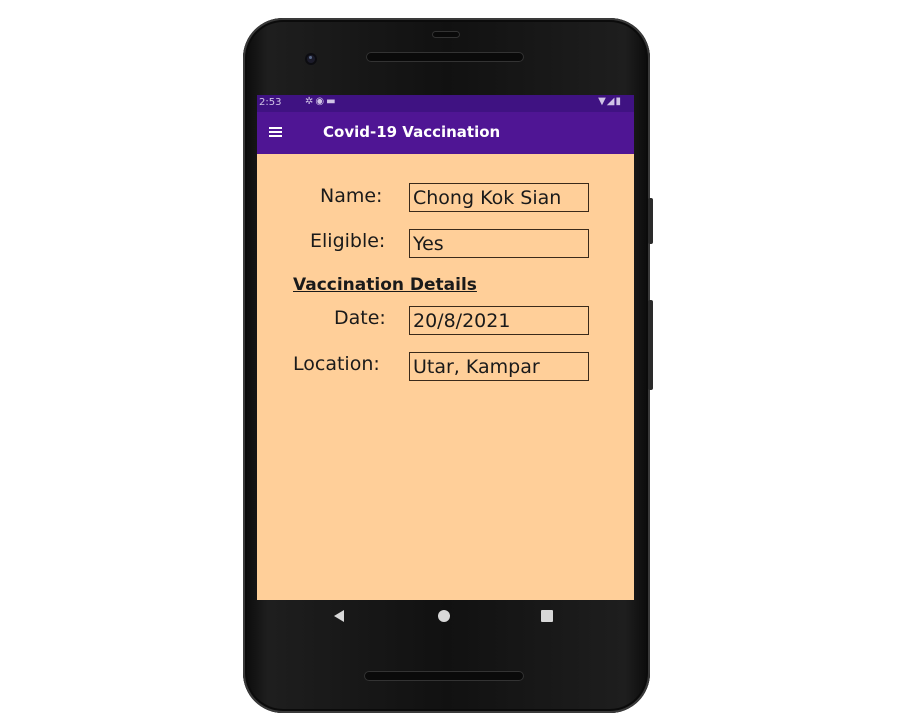 This screenshot has height=719, width=912. Describe the element at coordinates (444, 676) in the screenshot. I see `bottom-speaker-grille` at that location.